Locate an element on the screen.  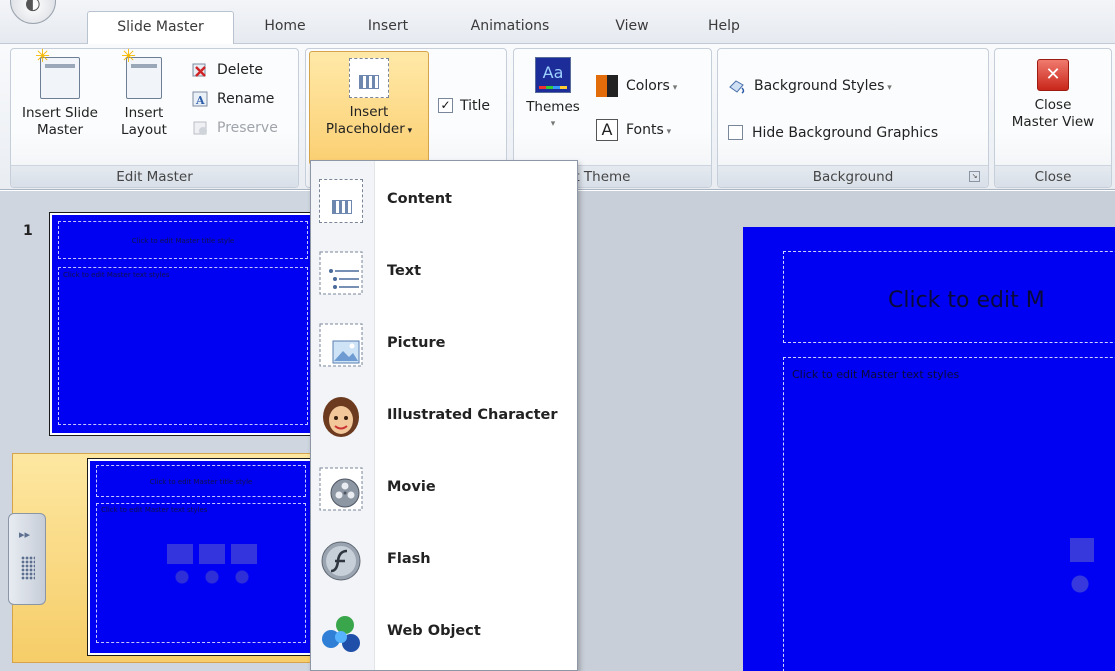
web-object-icon is located at coordinates (341, 633).